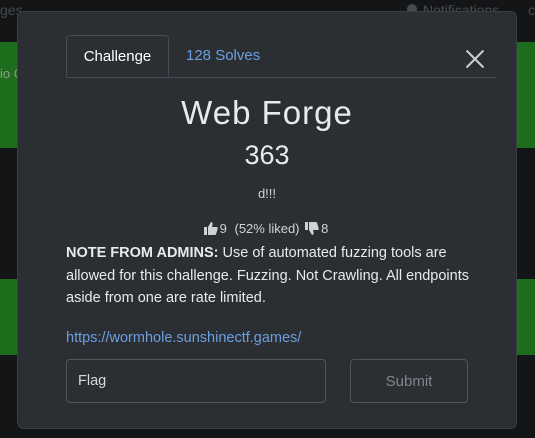 Image resolution: width=535 pixels, height=438 pixels. What do you see at coordinates (409, 381) in the screenshot?
I see `submit-button: Submit` at bounding box center [409, 381].